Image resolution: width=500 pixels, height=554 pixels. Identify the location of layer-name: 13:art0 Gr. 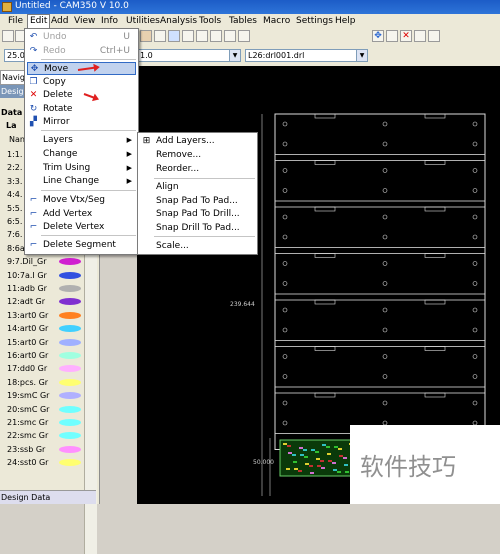
(28, 315).